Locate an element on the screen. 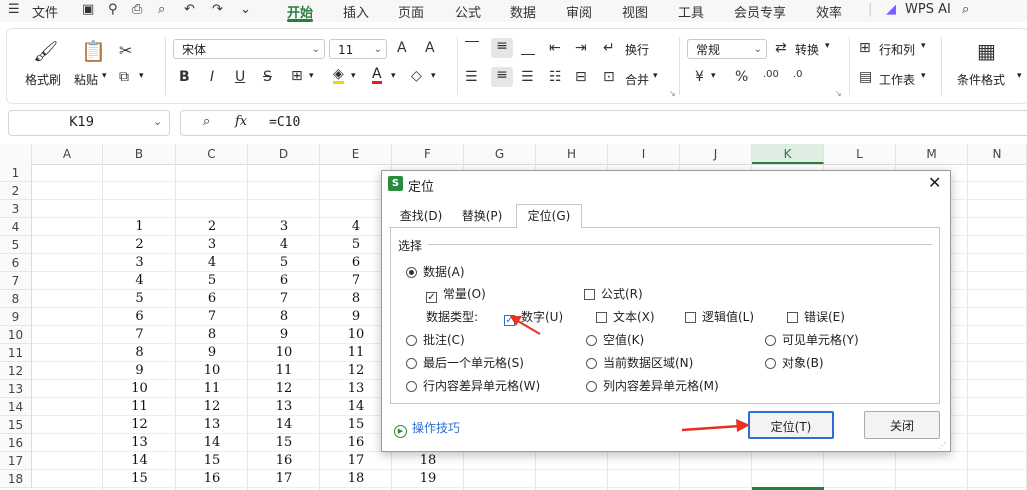 The width and height of the screenshot is (1027, 490). annotation-arrowhead-ok is located at coordinates (743, 425).